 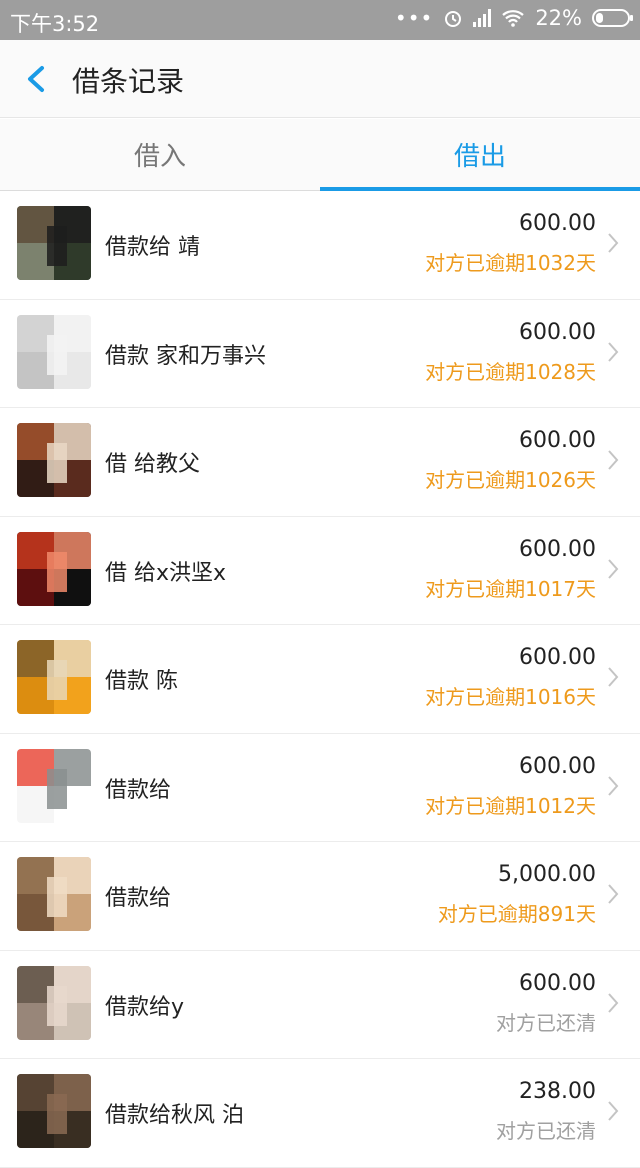 I want to click on repayment-status: 对方已逾期1017天, so click(x=510, y=588).